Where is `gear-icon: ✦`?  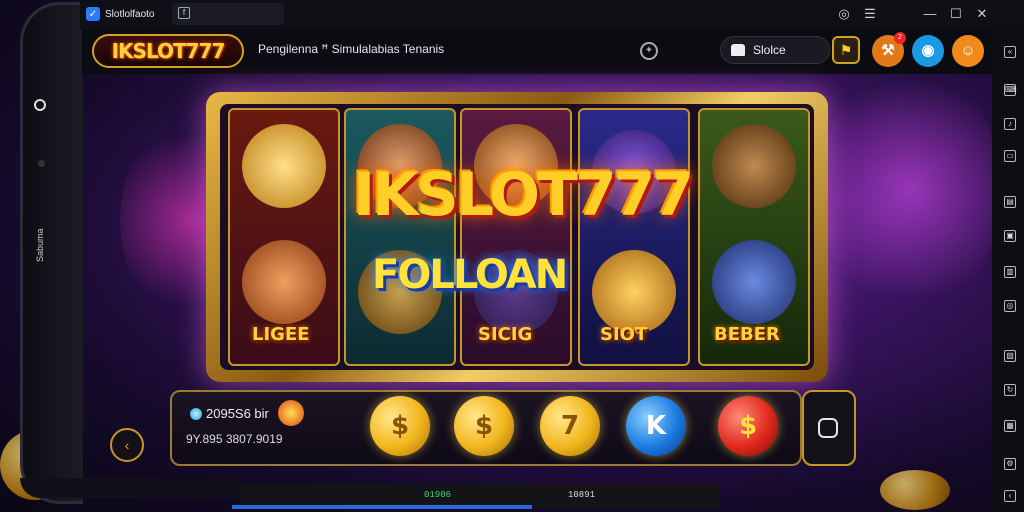
gear-icon: ✦ is located at coordinates (649, 51).